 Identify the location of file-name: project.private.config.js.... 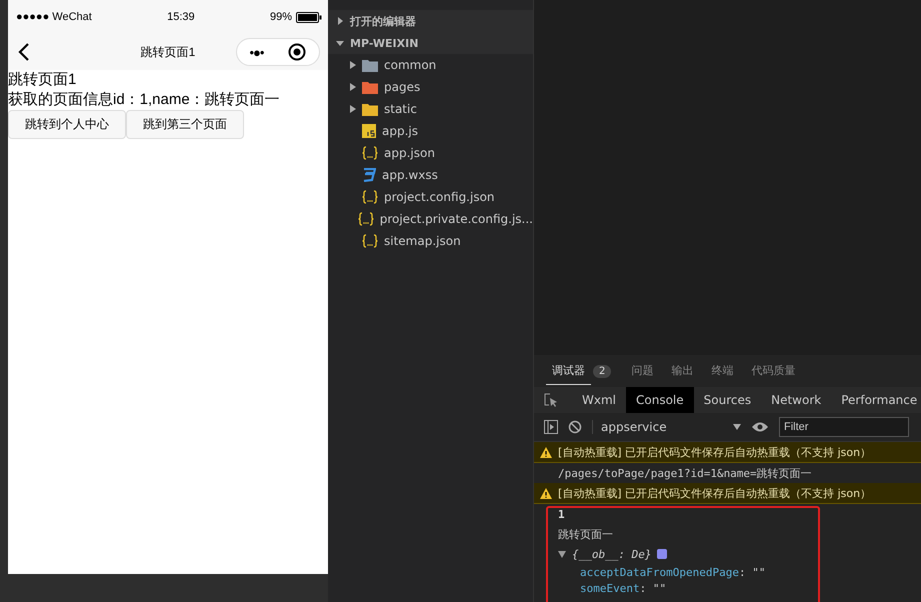
(456, 219).